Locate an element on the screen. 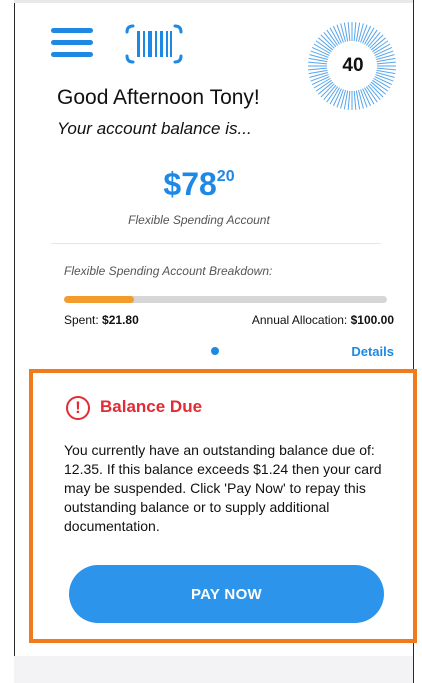  barcode-icon is located at coordinates (154, 44).